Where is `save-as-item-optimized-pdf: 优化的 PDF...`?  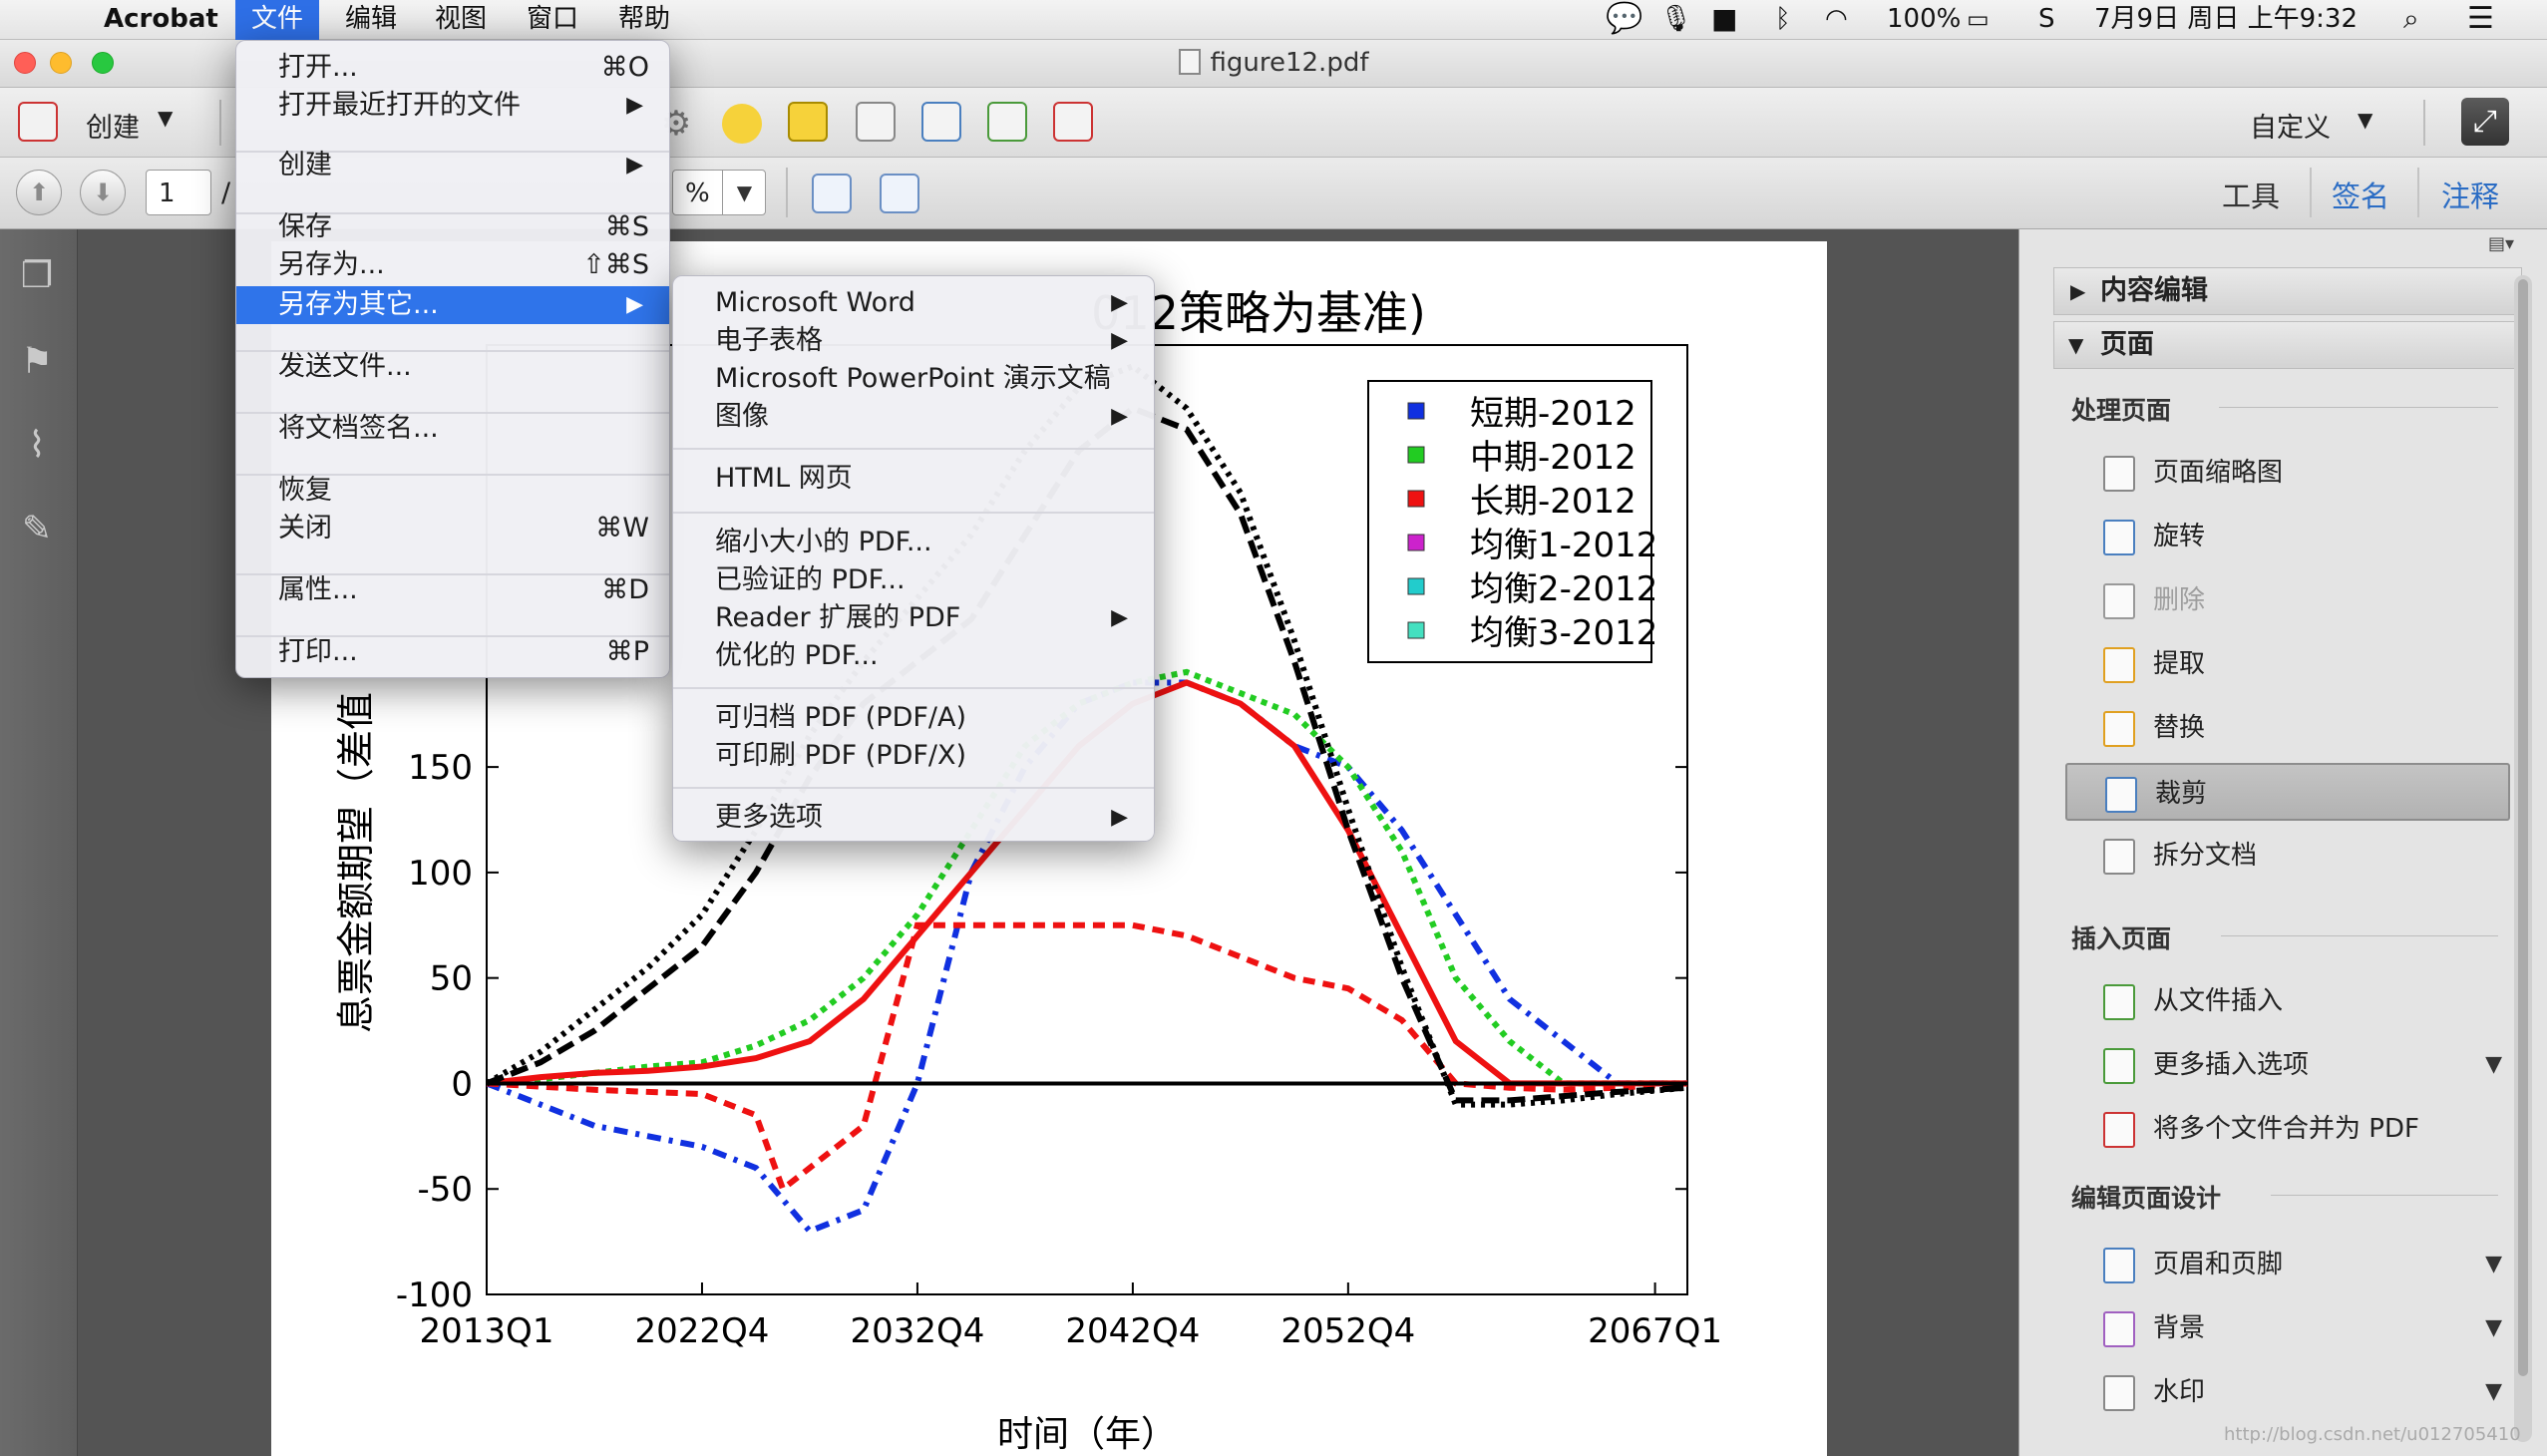
save-as-item-optimized-pdf: 优化的 PDF... is located at coordinates (913, 656).